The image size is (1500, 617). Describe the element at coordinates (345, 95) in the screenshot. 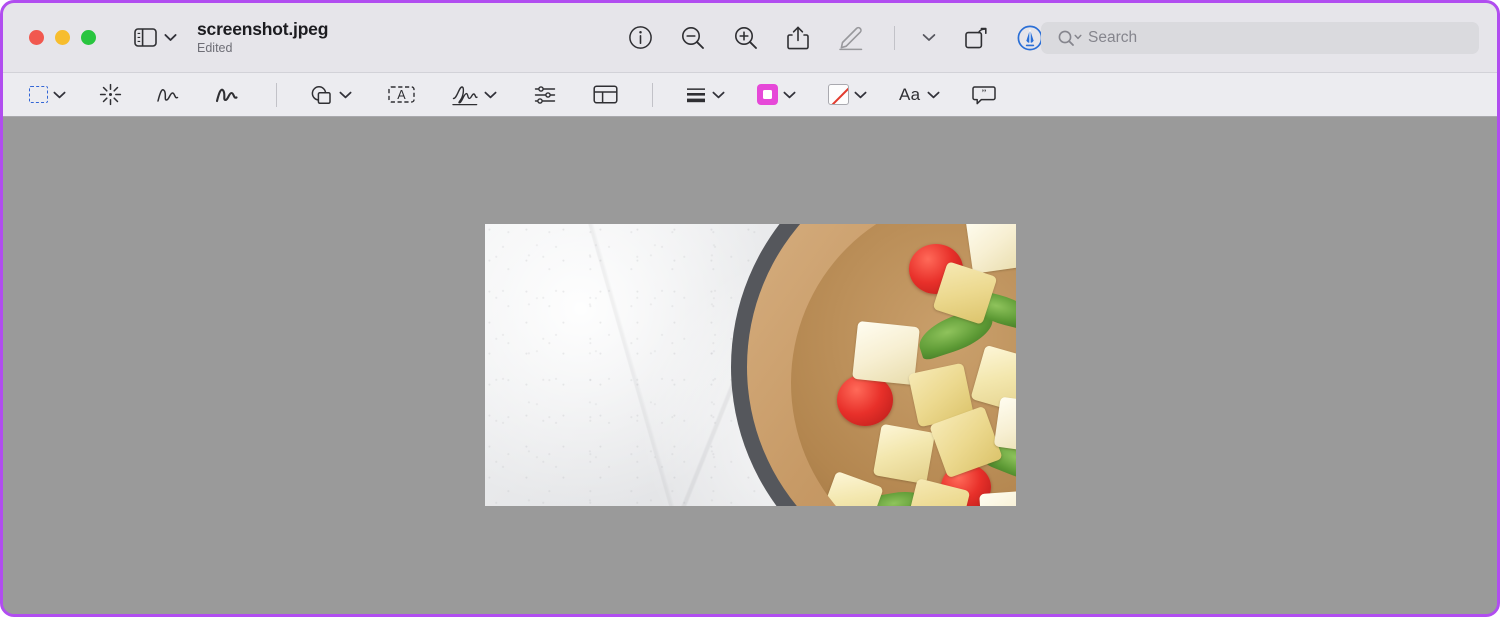

I see `shapes-chevron-down-icon` at that location.